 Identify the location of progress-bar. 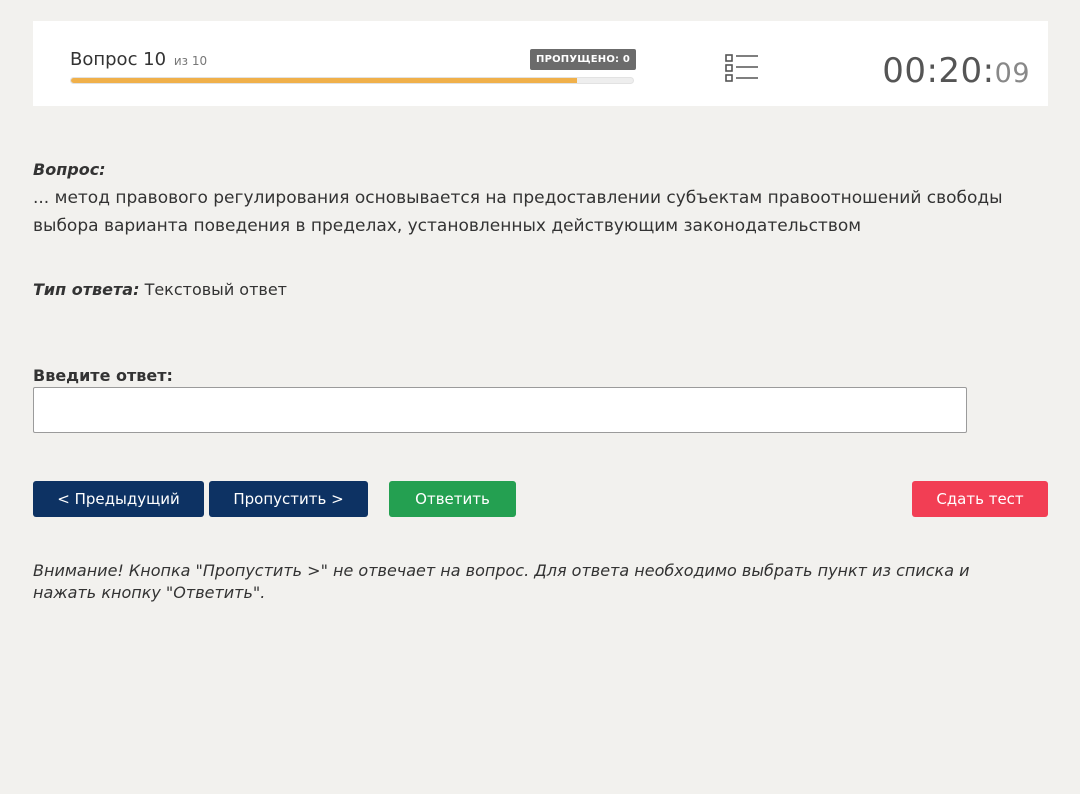
(352, 80).